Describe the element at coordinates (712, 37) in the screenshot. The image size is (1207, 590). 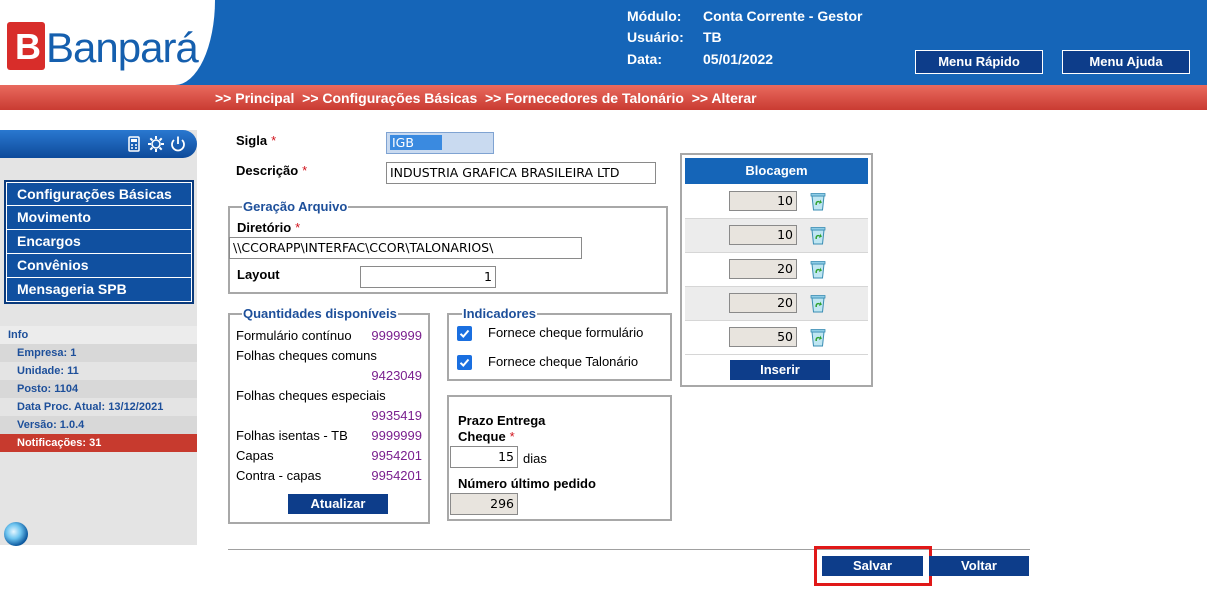
I see `usuario-value: TB` at that location.